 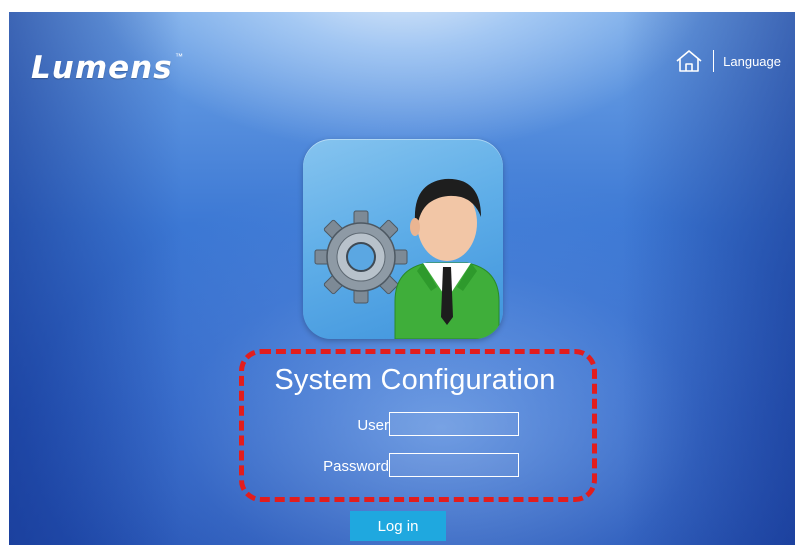 What do you see at coordinates (398, 526) in the screenshot?
I see `login-button: Log in` at bounding box center [398, 526].